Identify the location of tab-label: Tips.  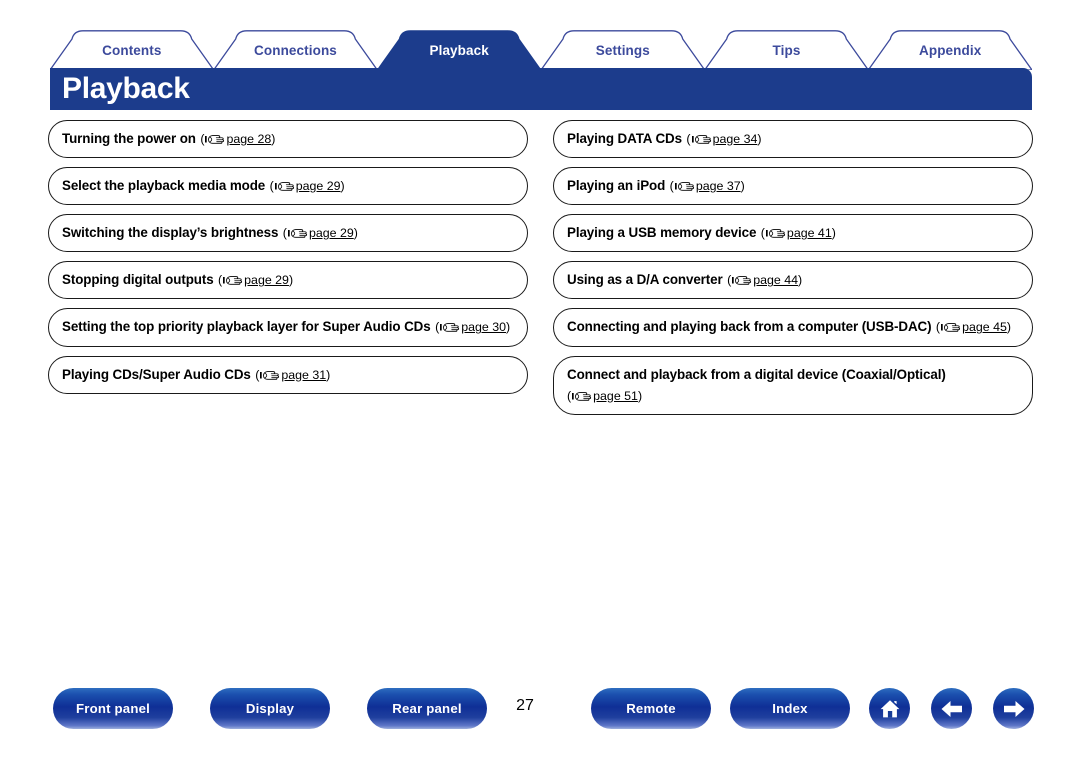
(786, 50).